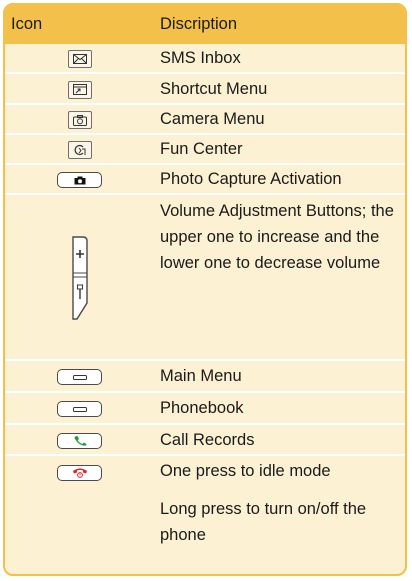 This screenshot has height=581, width=412. What do you see at coordinates (214, 89) in the screenshot?
I see `row-description: Shortcut Menu` at bounding box center [214, 89].